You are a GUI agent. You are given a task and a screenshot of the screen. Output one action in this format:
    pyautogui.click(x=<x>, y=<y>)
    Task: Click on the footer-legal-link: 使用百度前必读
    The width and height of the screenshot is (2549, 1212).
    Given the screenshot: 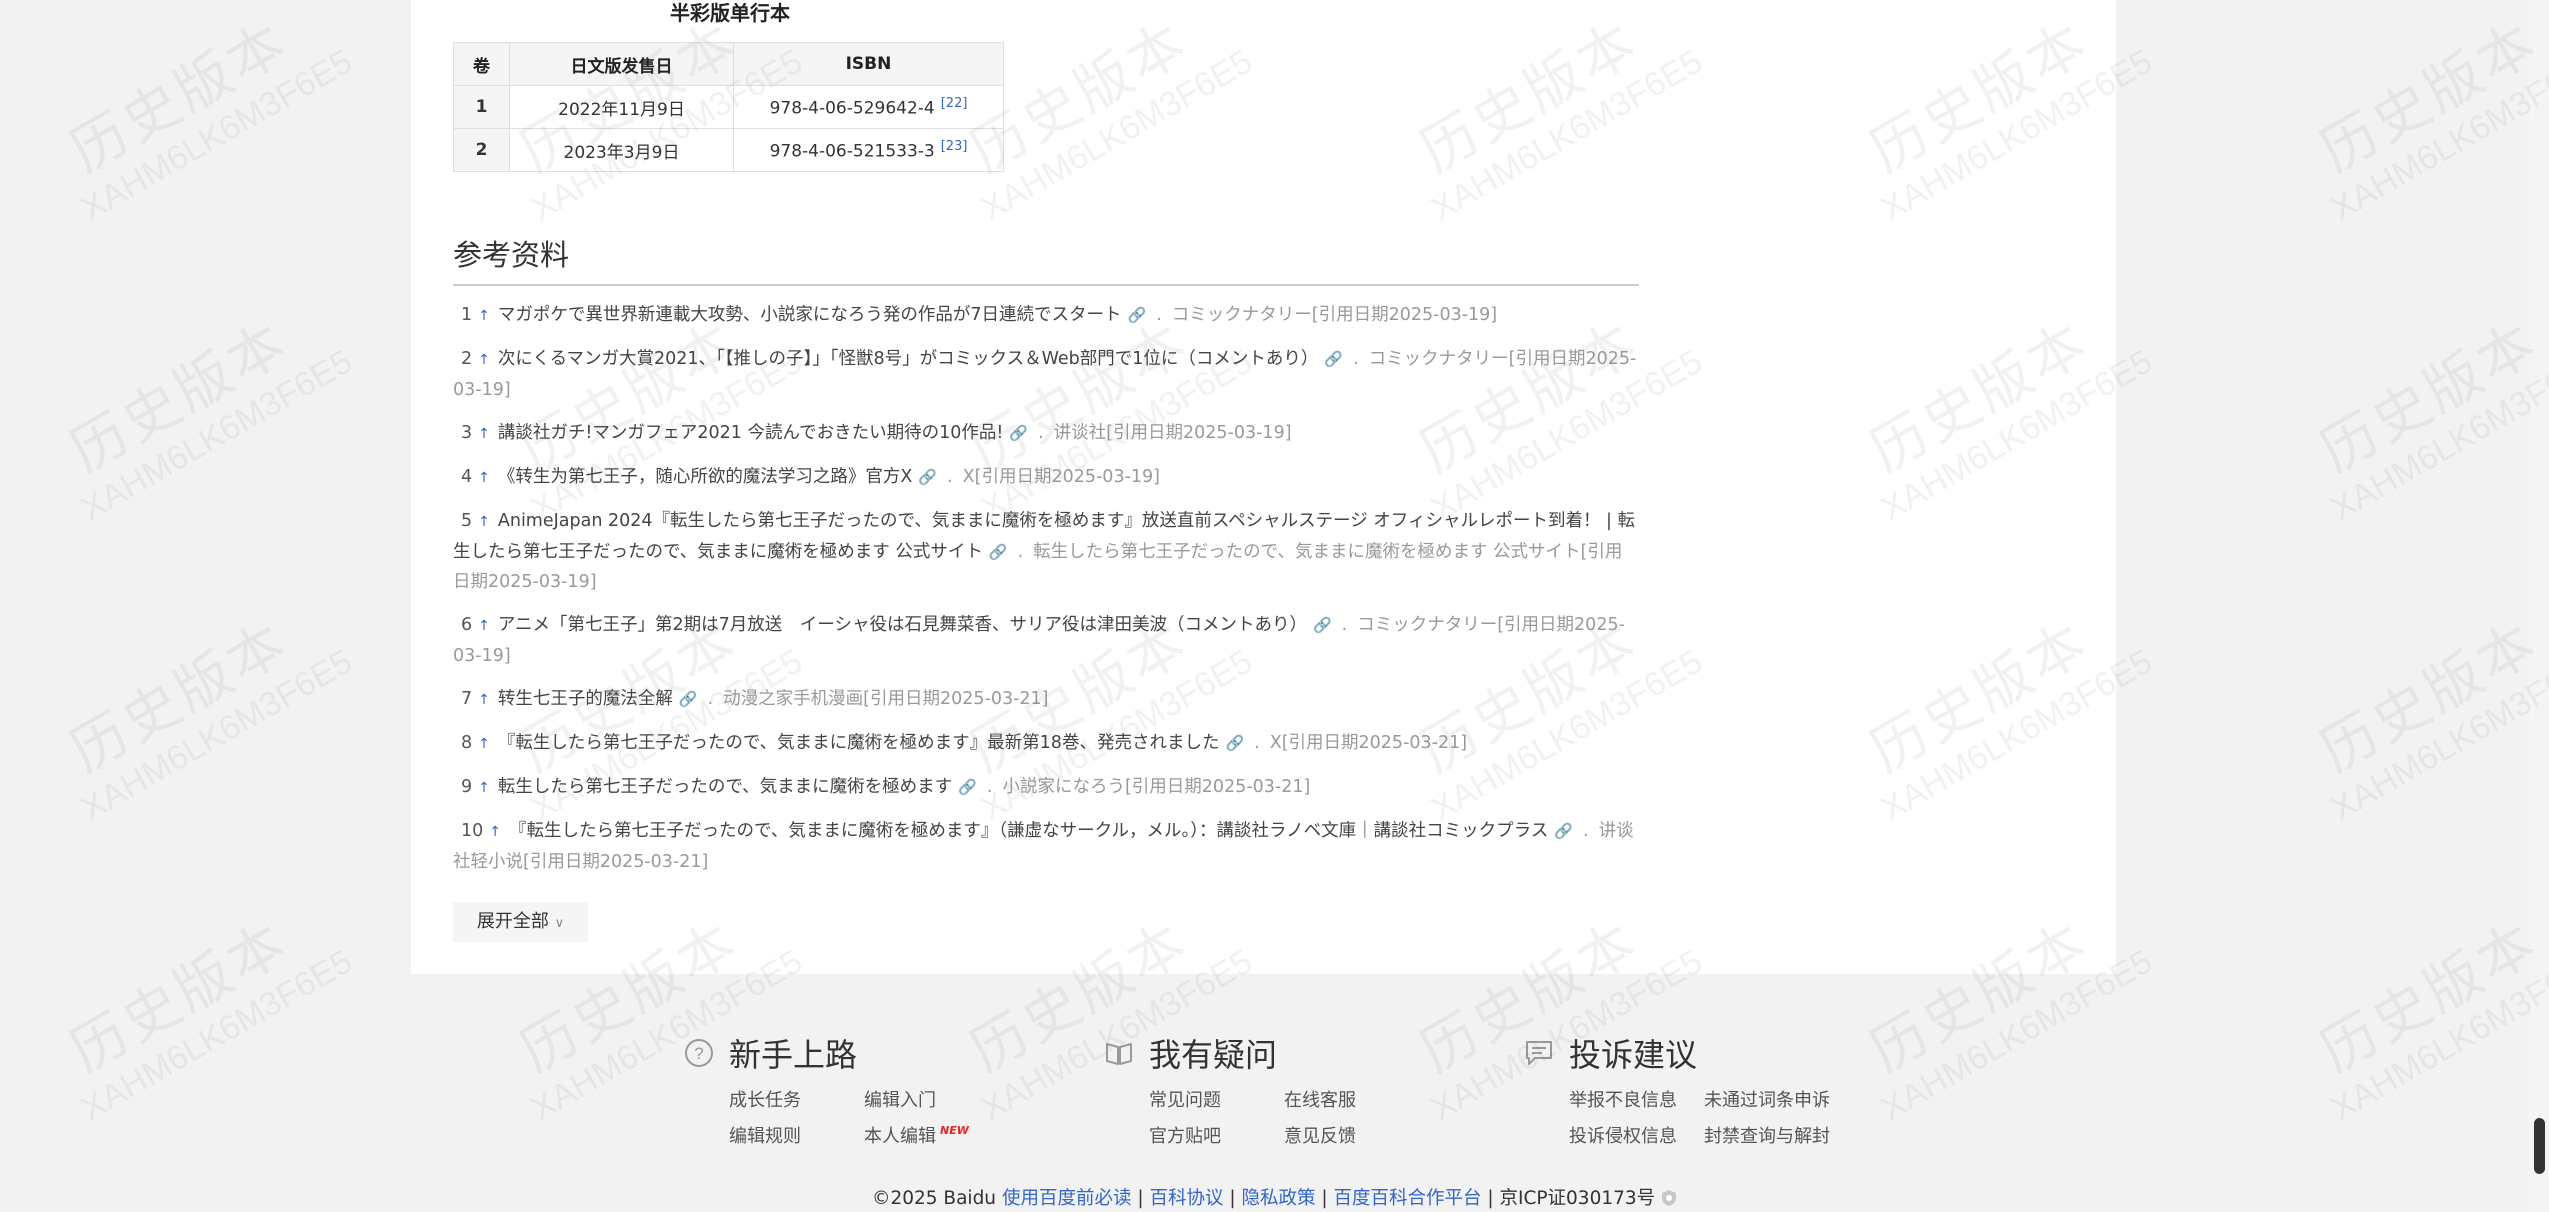 What is the action you would take?
    pyautogui.click(x=1067, y=1198)
    